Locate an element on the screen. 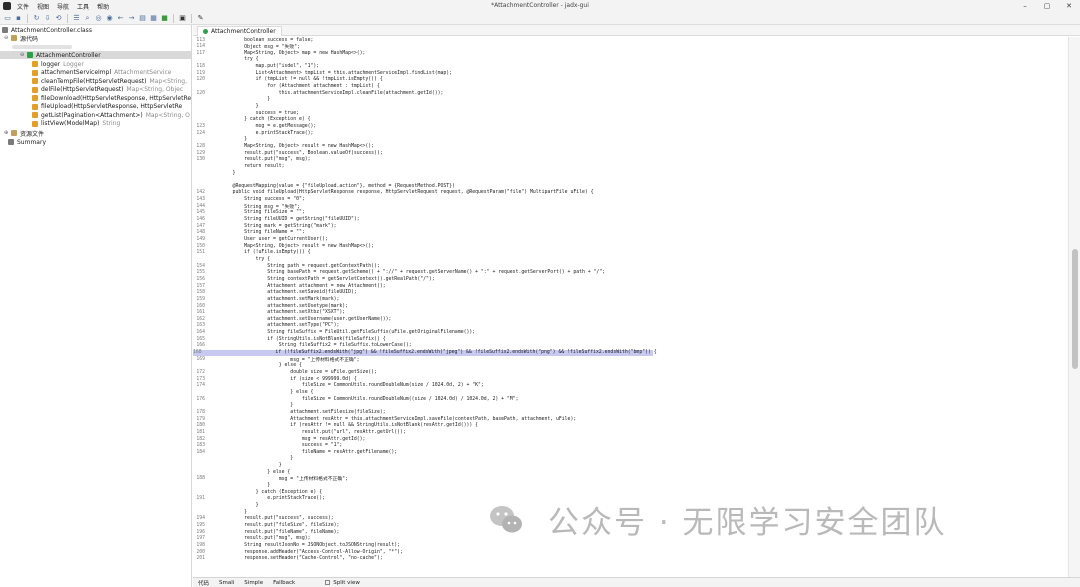 This screenshot has height=587, width=1080. code-line: } catch (Exception e) { is located at coordinates (251, 120).